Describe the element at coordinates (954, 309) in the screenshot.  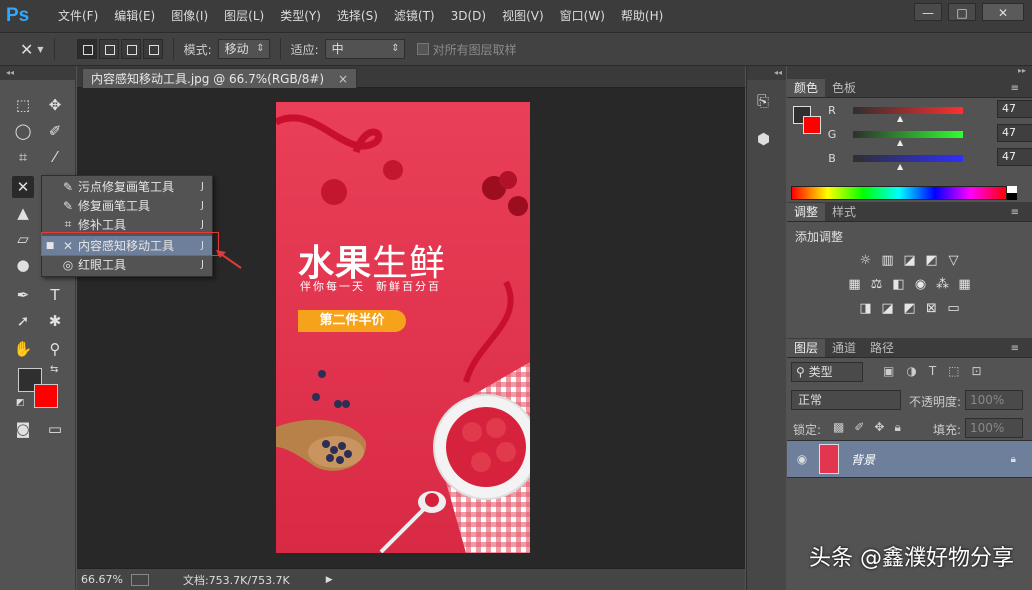
I see `selective-color-icon: ▭` at that location.